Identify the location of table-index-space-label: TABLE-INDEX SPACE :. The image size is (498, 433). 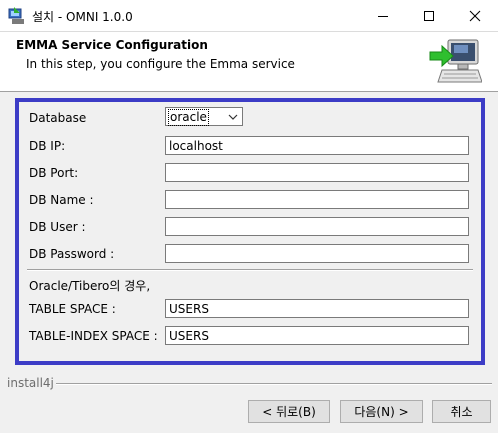
(93, 336).